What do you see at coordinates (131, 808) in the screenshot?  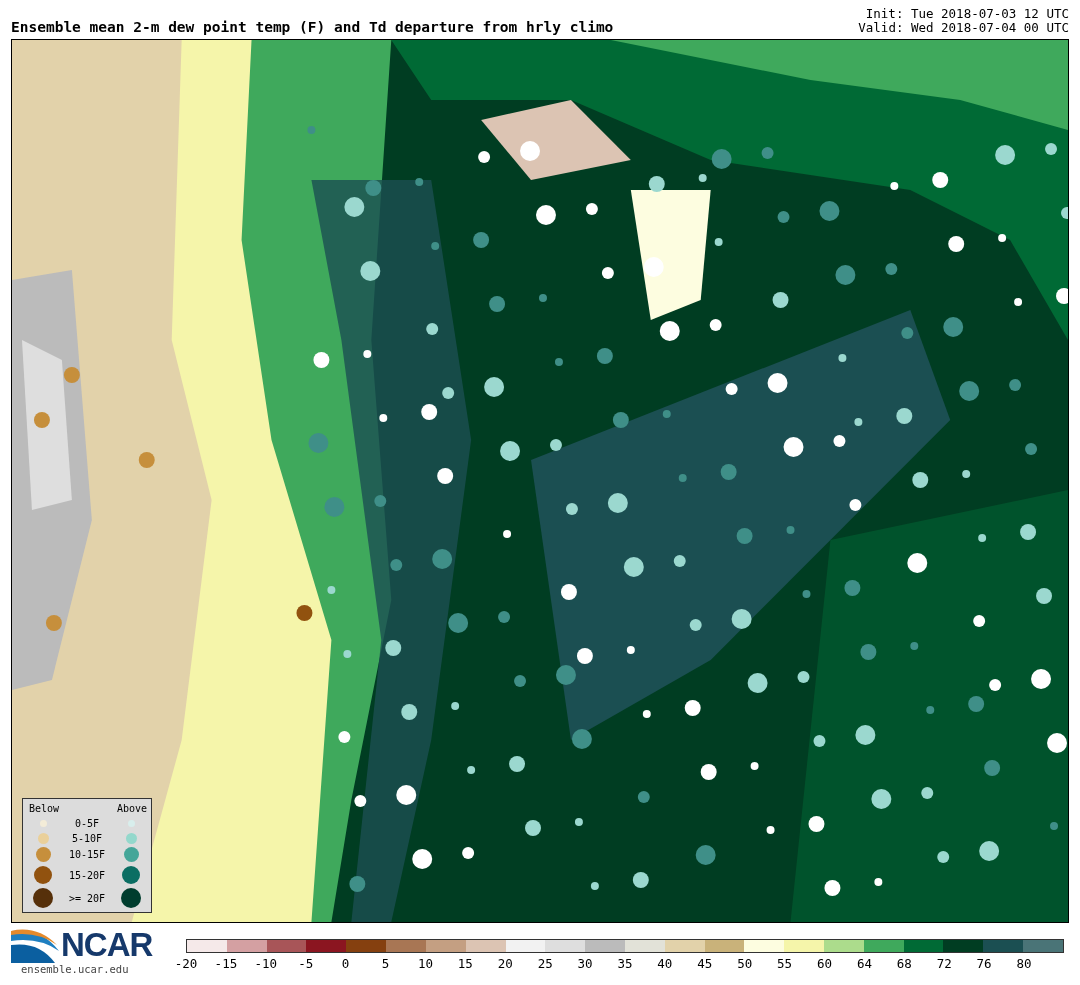 I see `legend-header: Above` at bounding box center [131, 808].